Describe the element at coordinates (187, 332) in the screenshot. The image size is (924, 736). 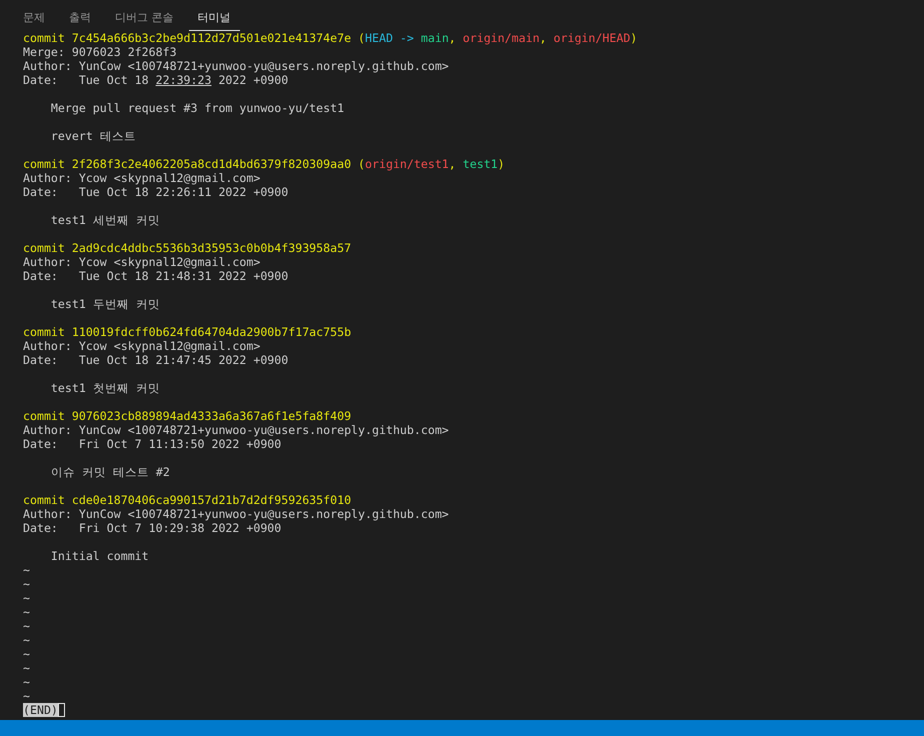
I see `commit-line: commit 110019fdcff0b624fd64704da2900b7f17ac755b` at that location.